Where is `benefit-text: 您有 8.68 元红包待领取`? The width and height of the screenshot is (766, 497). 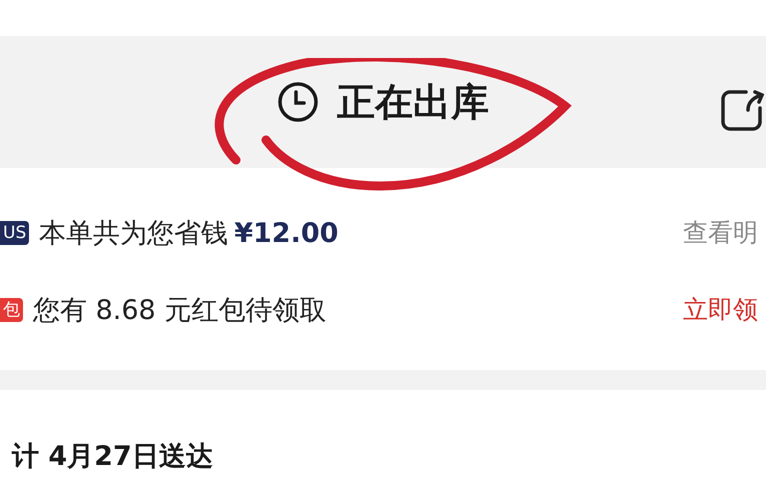
benefit-text: 您有 8.68 元红包待领取 is located at coordinates (179, 310).